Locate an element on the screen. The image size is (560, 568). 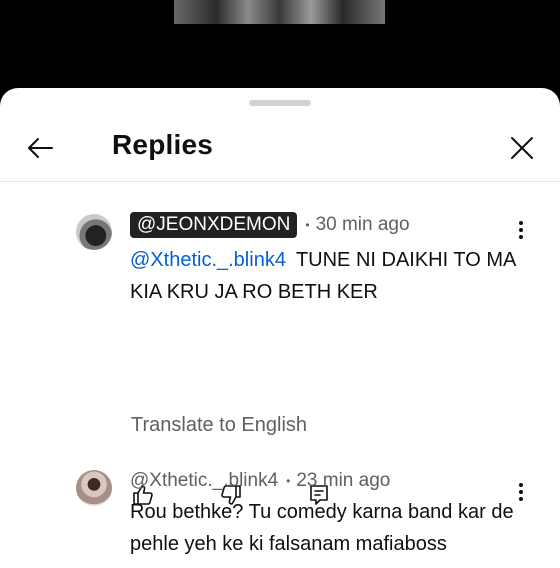
close-icon is located at coordinates (522, 148).